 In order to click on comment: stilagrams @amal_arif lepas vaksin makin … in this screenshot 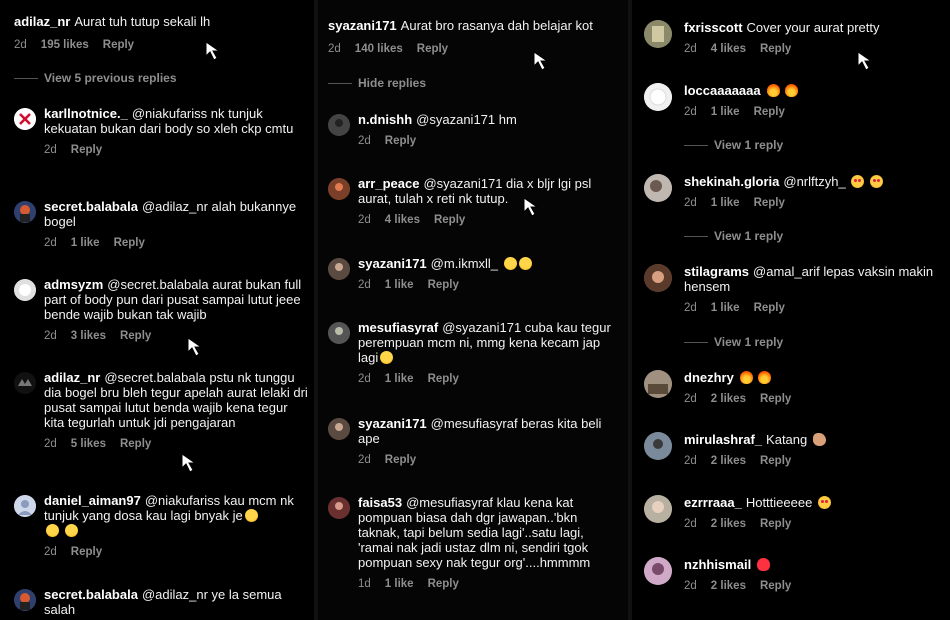, I will do `click(794, 289)`.